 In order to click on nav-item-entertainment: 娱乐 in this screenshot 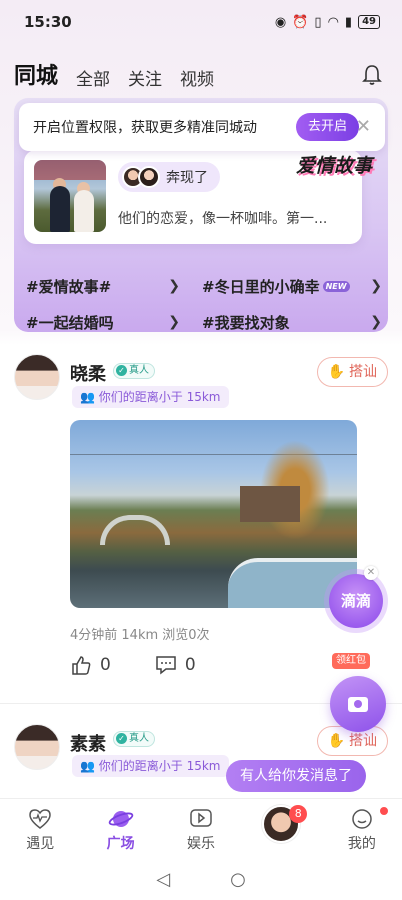, I will do `click(201, 828)`.